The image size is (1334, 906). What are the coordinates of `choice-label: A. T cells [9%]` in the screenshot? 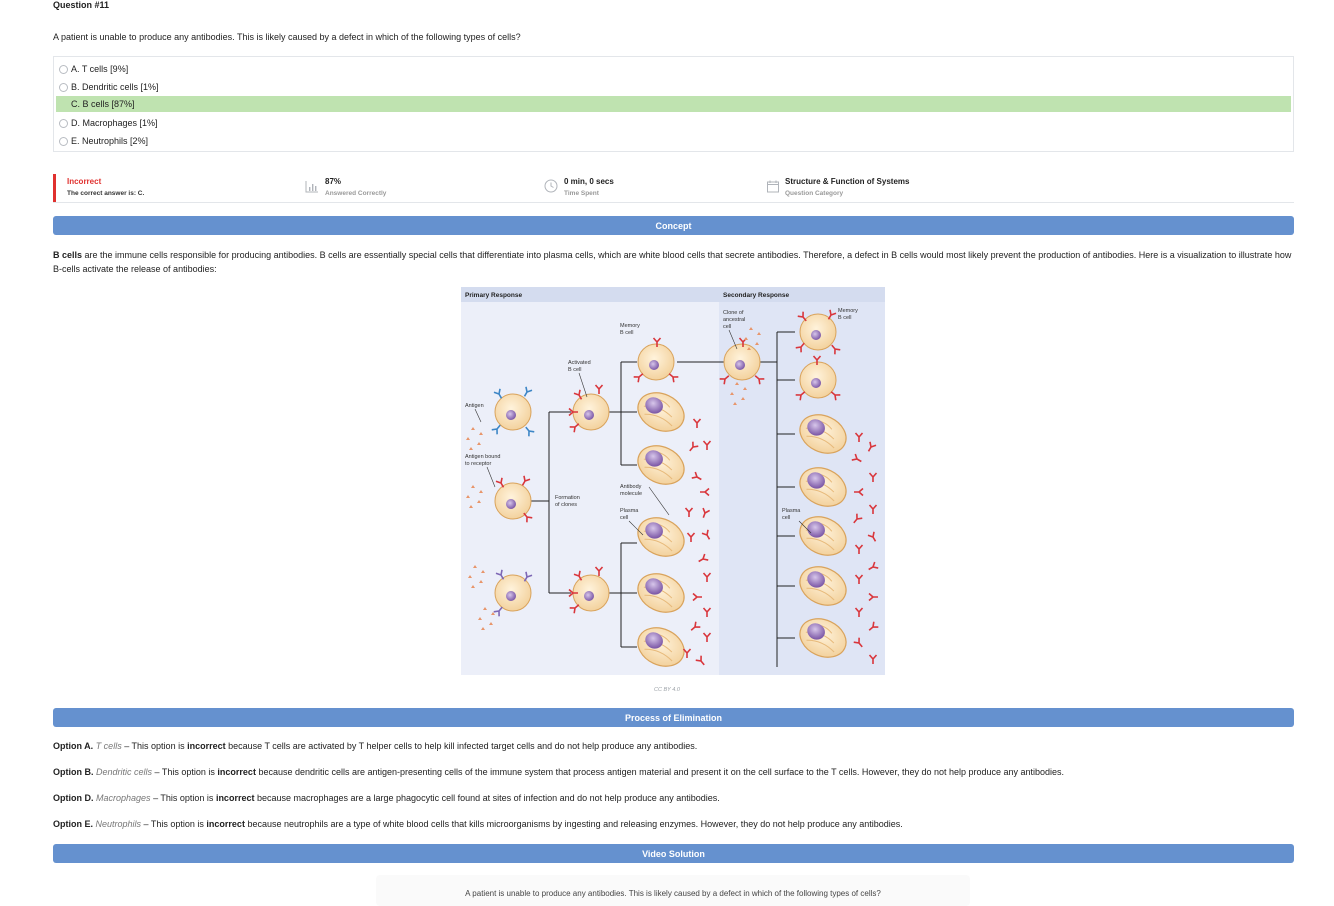 It's located at (100, 69).